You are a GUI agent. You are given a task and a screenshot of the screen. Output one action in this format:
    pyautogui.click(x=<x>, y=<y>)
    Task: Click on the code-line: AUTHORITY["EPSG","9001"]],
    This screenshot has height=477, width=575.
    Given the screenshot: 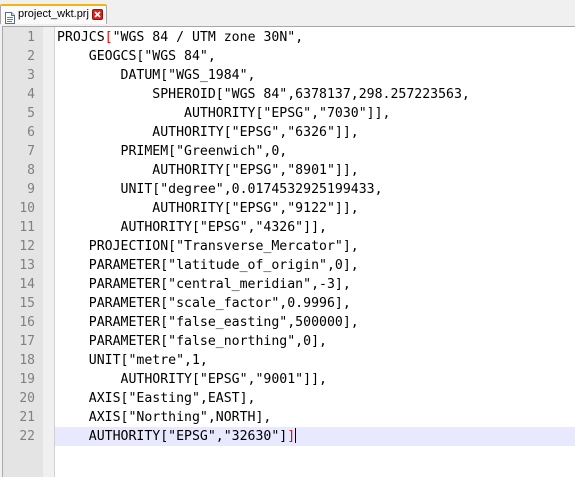 What is the action you would take?
    pyautogui.click(x=315, y=379)
    